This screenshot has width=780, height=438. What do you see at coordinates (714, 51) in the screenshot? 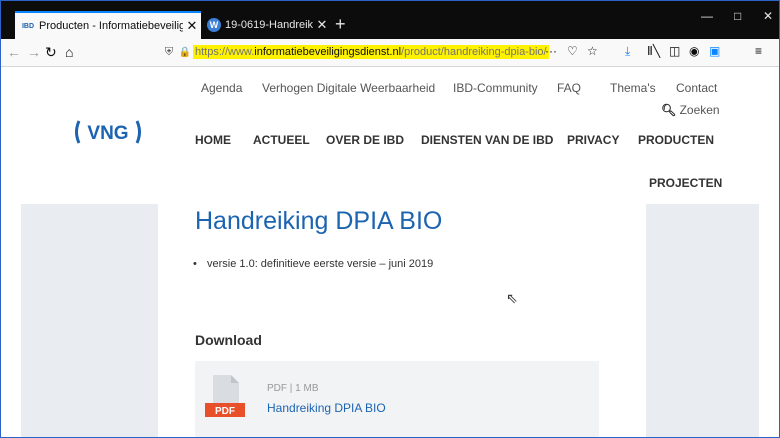
I see `extension-icon: ▣` at bounding box center [714, 51].